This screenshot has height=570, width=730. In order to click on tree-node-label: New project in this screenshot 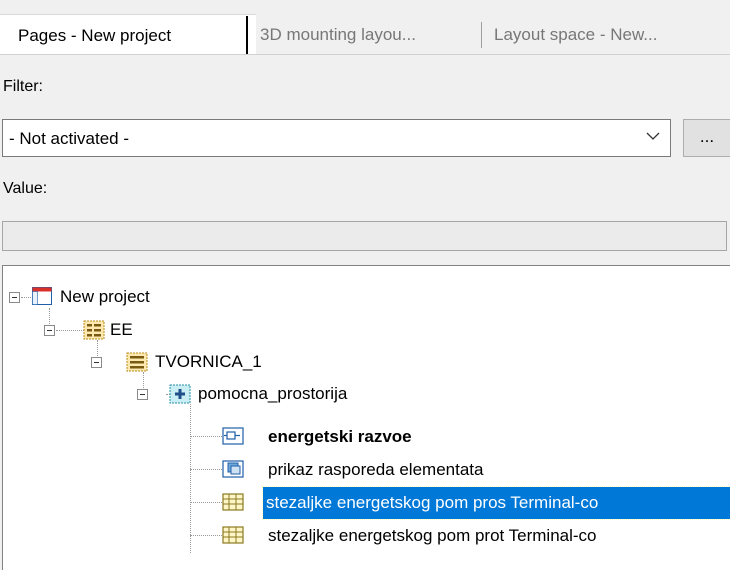, I will do `click(105, 296)`.